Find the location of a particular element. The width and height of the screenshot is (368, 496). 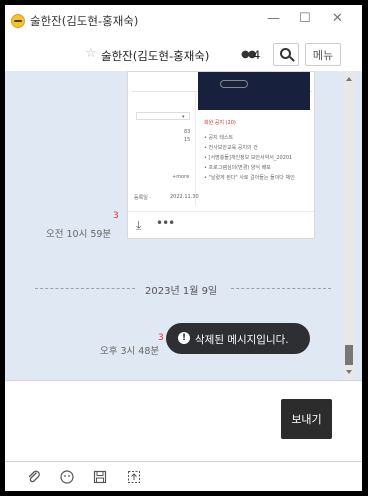

scroll-thumb is located at coordinates (349, 355).